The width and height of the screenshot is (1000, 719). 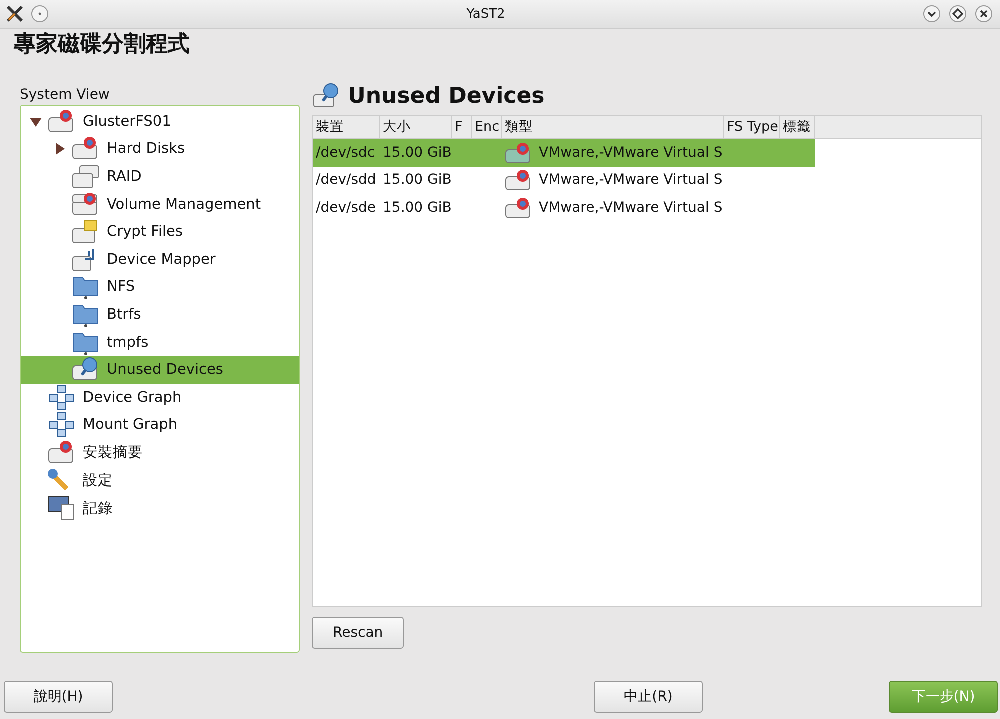 I want to click on column-header: 類型, so click(x=613, y=127).